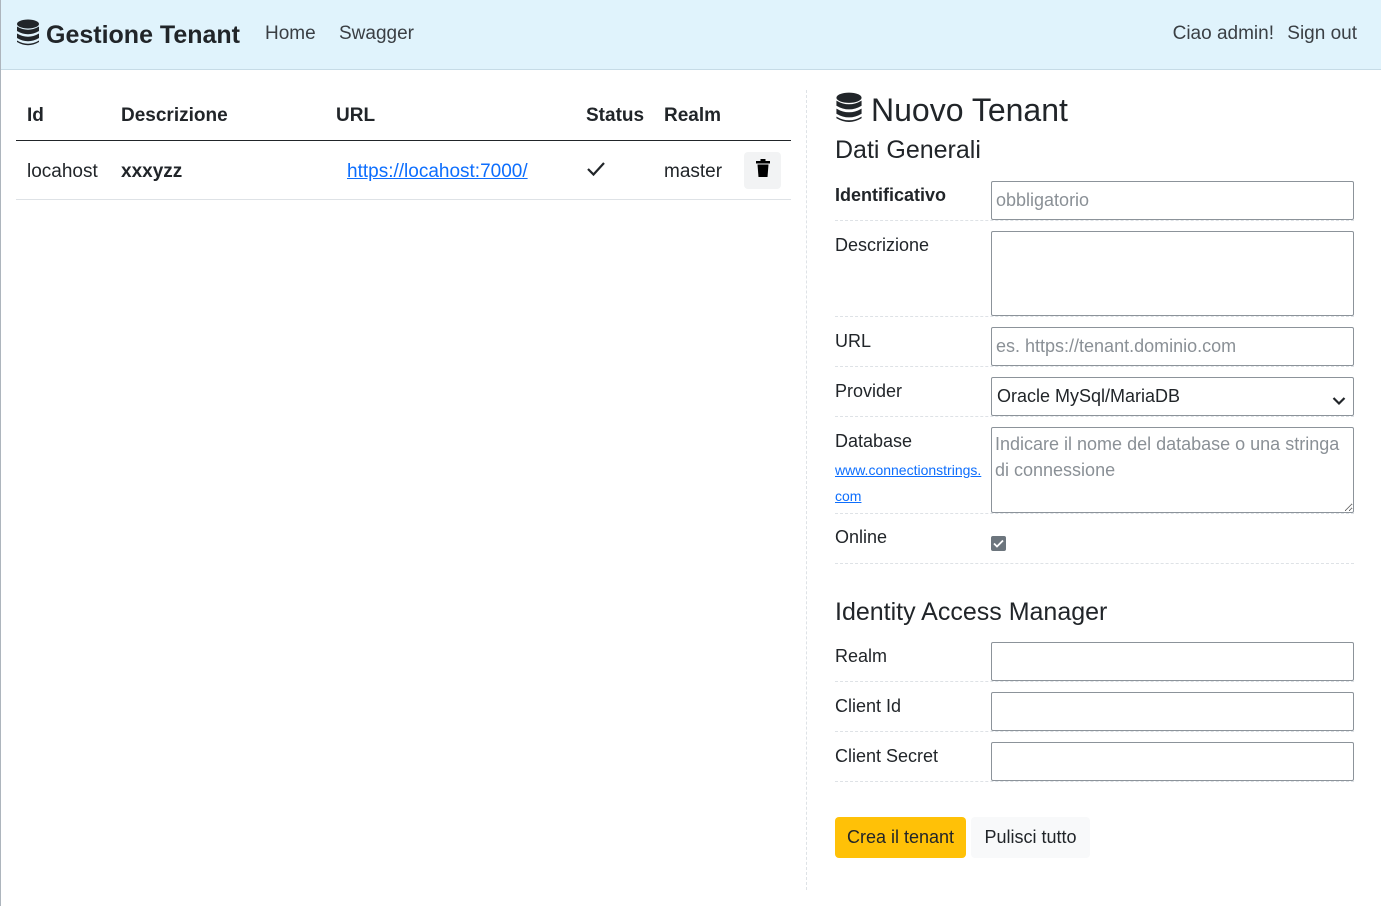 The image size is (1381, 906). I want to click on greeting: Ciao admin!, so click(1223, 33).